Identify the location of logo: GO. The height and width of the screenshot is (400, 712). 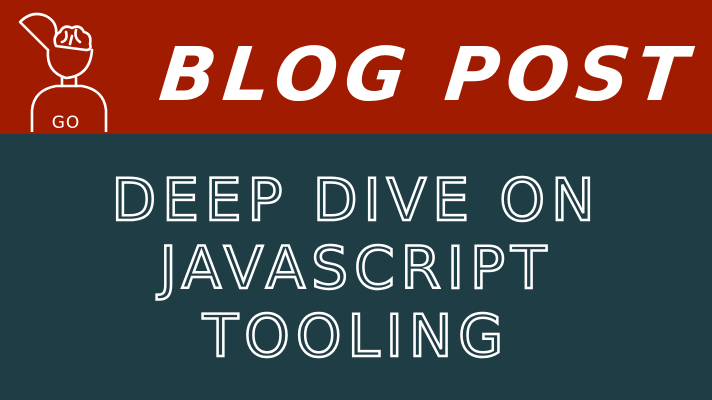
(66, 69).